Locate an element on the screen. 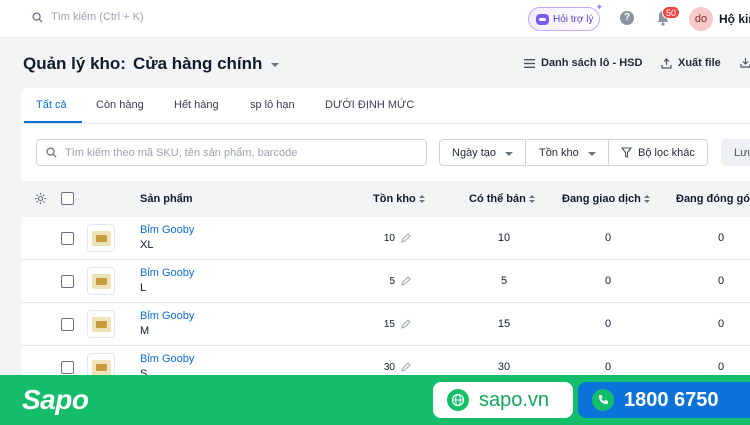 The width and height of the screenshot is (750, 425). table-row: Bỉm Gooby M 15 15 0 0 is located at coordinates (385, 324).